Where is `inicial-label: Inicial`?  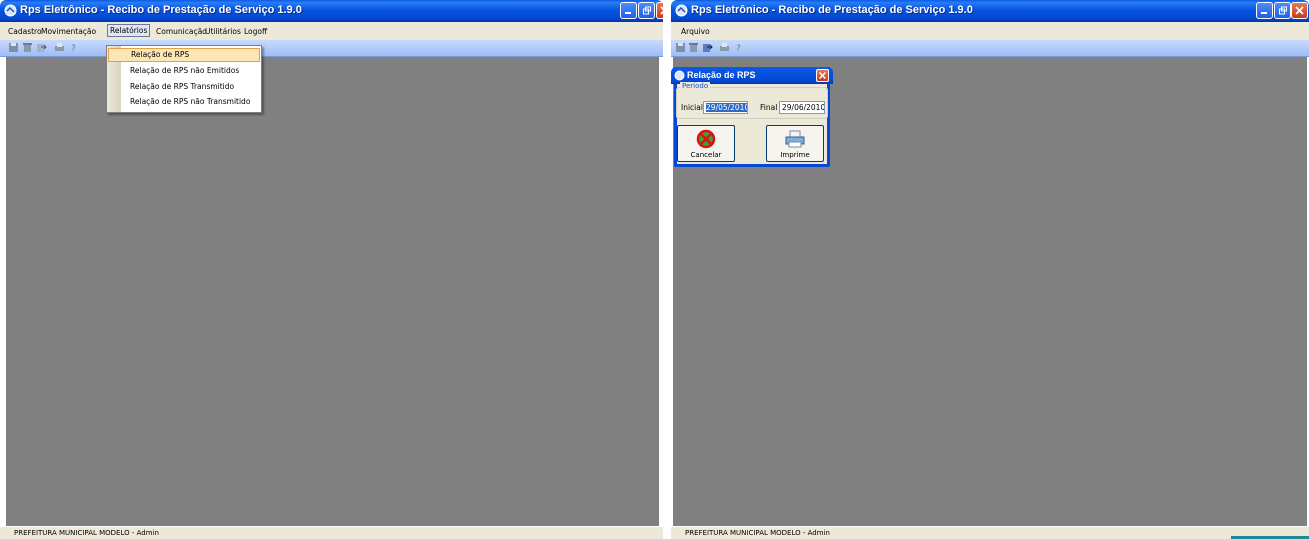
inicial-label: Inicial is located at coordinates (692, 107).